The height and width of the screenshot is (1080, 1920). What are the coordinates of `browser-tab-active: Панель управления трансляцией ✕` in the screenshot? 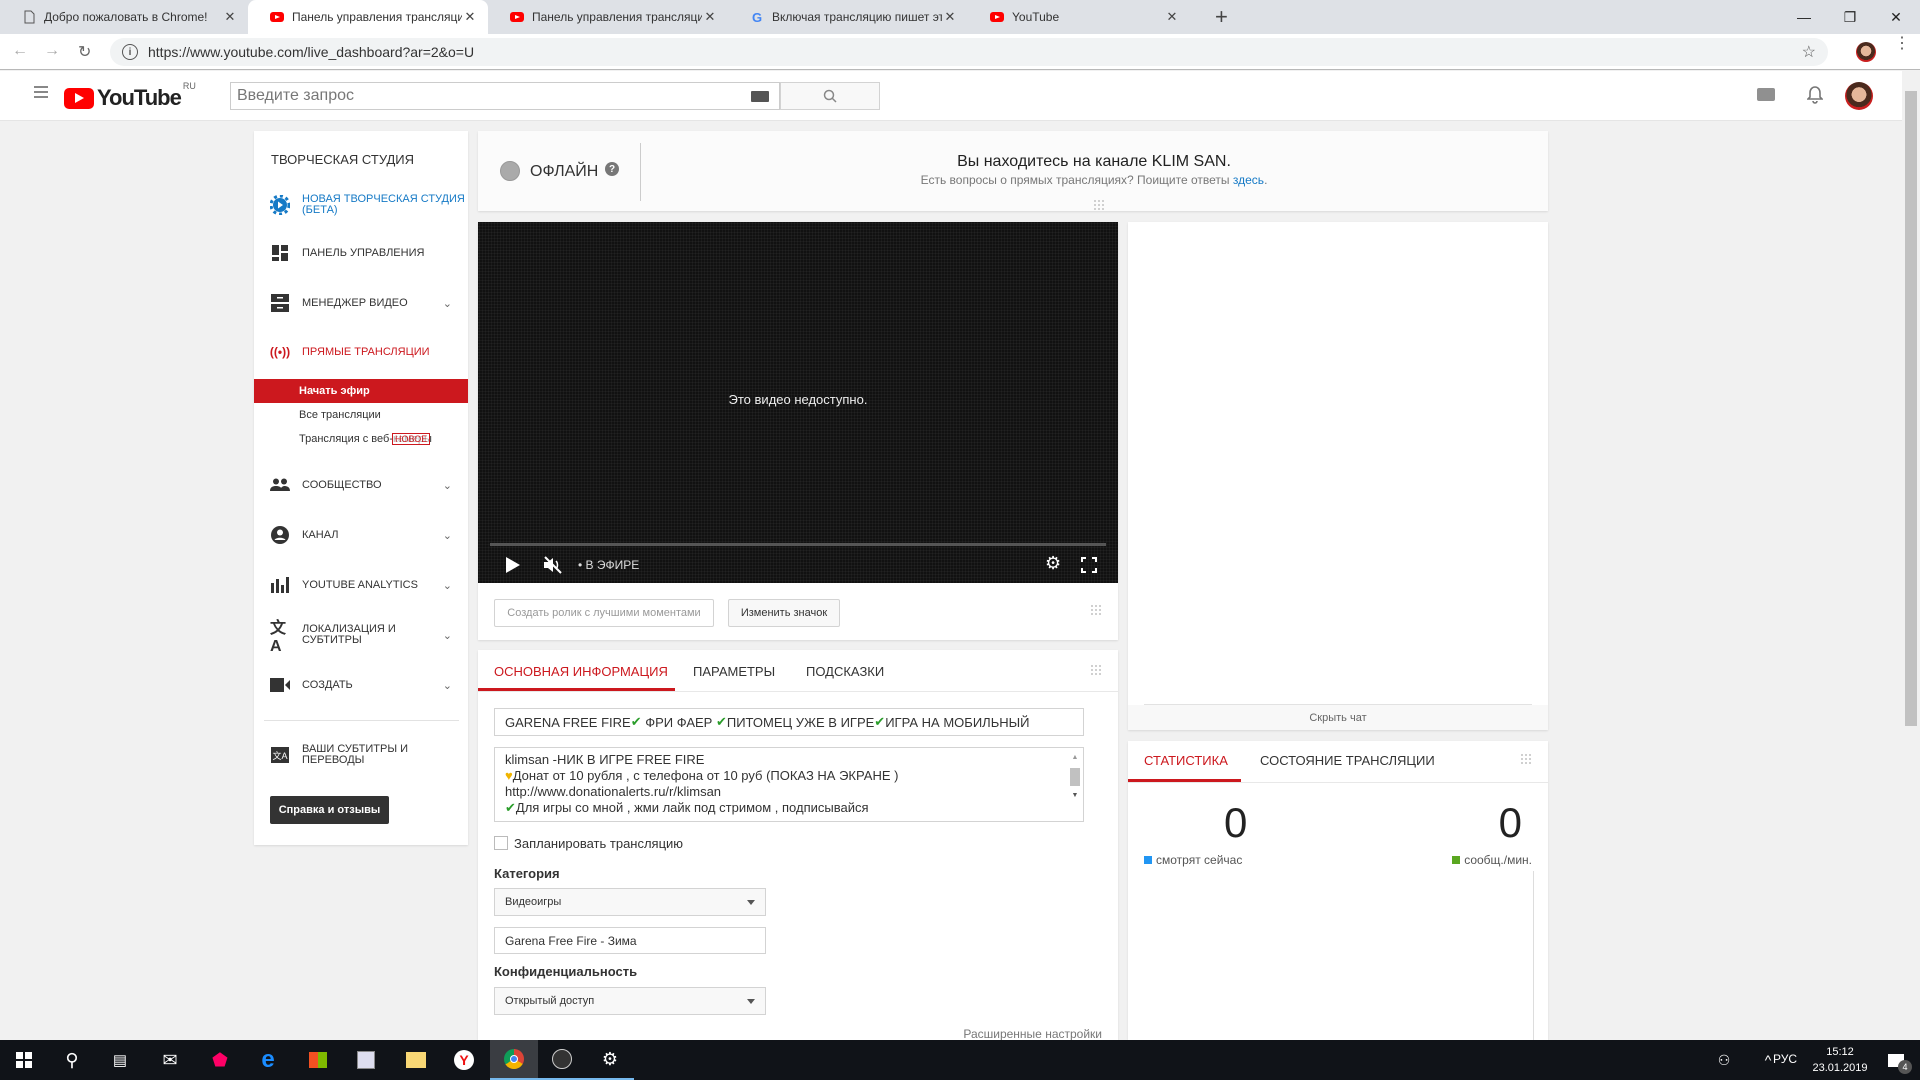 It's located at (368, 17).